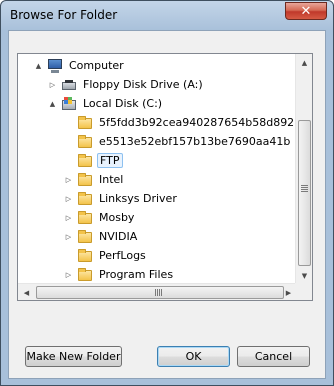 The height and width of the screenshot is (386, 334). I want to click on tree-item: ▷ Mosby, so click(100, 217).